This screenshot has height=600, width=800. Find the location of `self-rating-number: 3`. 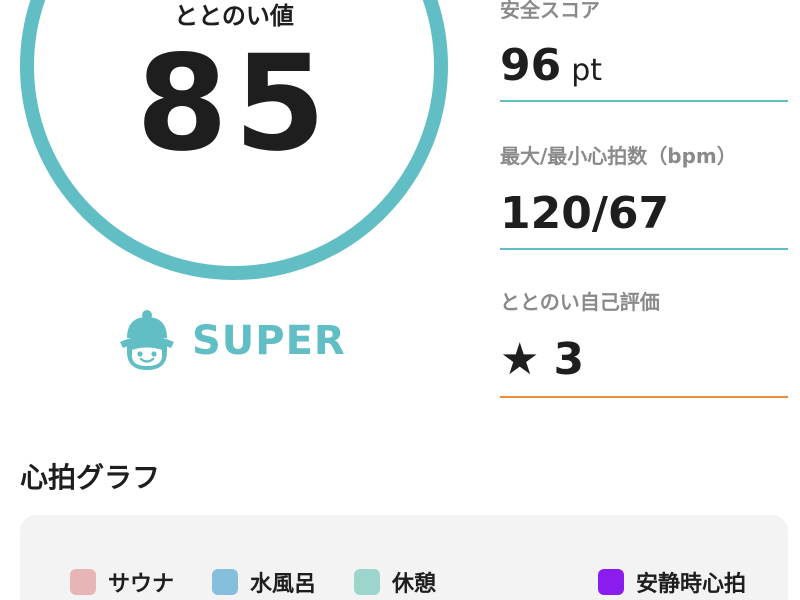

self-rating-number: 3 is located at coordinates (569, 359).